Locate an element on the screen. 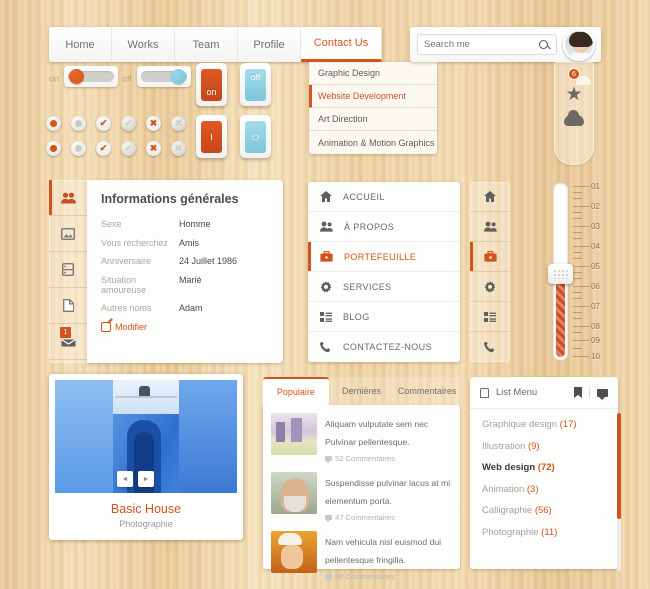  list-item-calligraphie: Calligraphie (56) is located at coordinates (544, 510).